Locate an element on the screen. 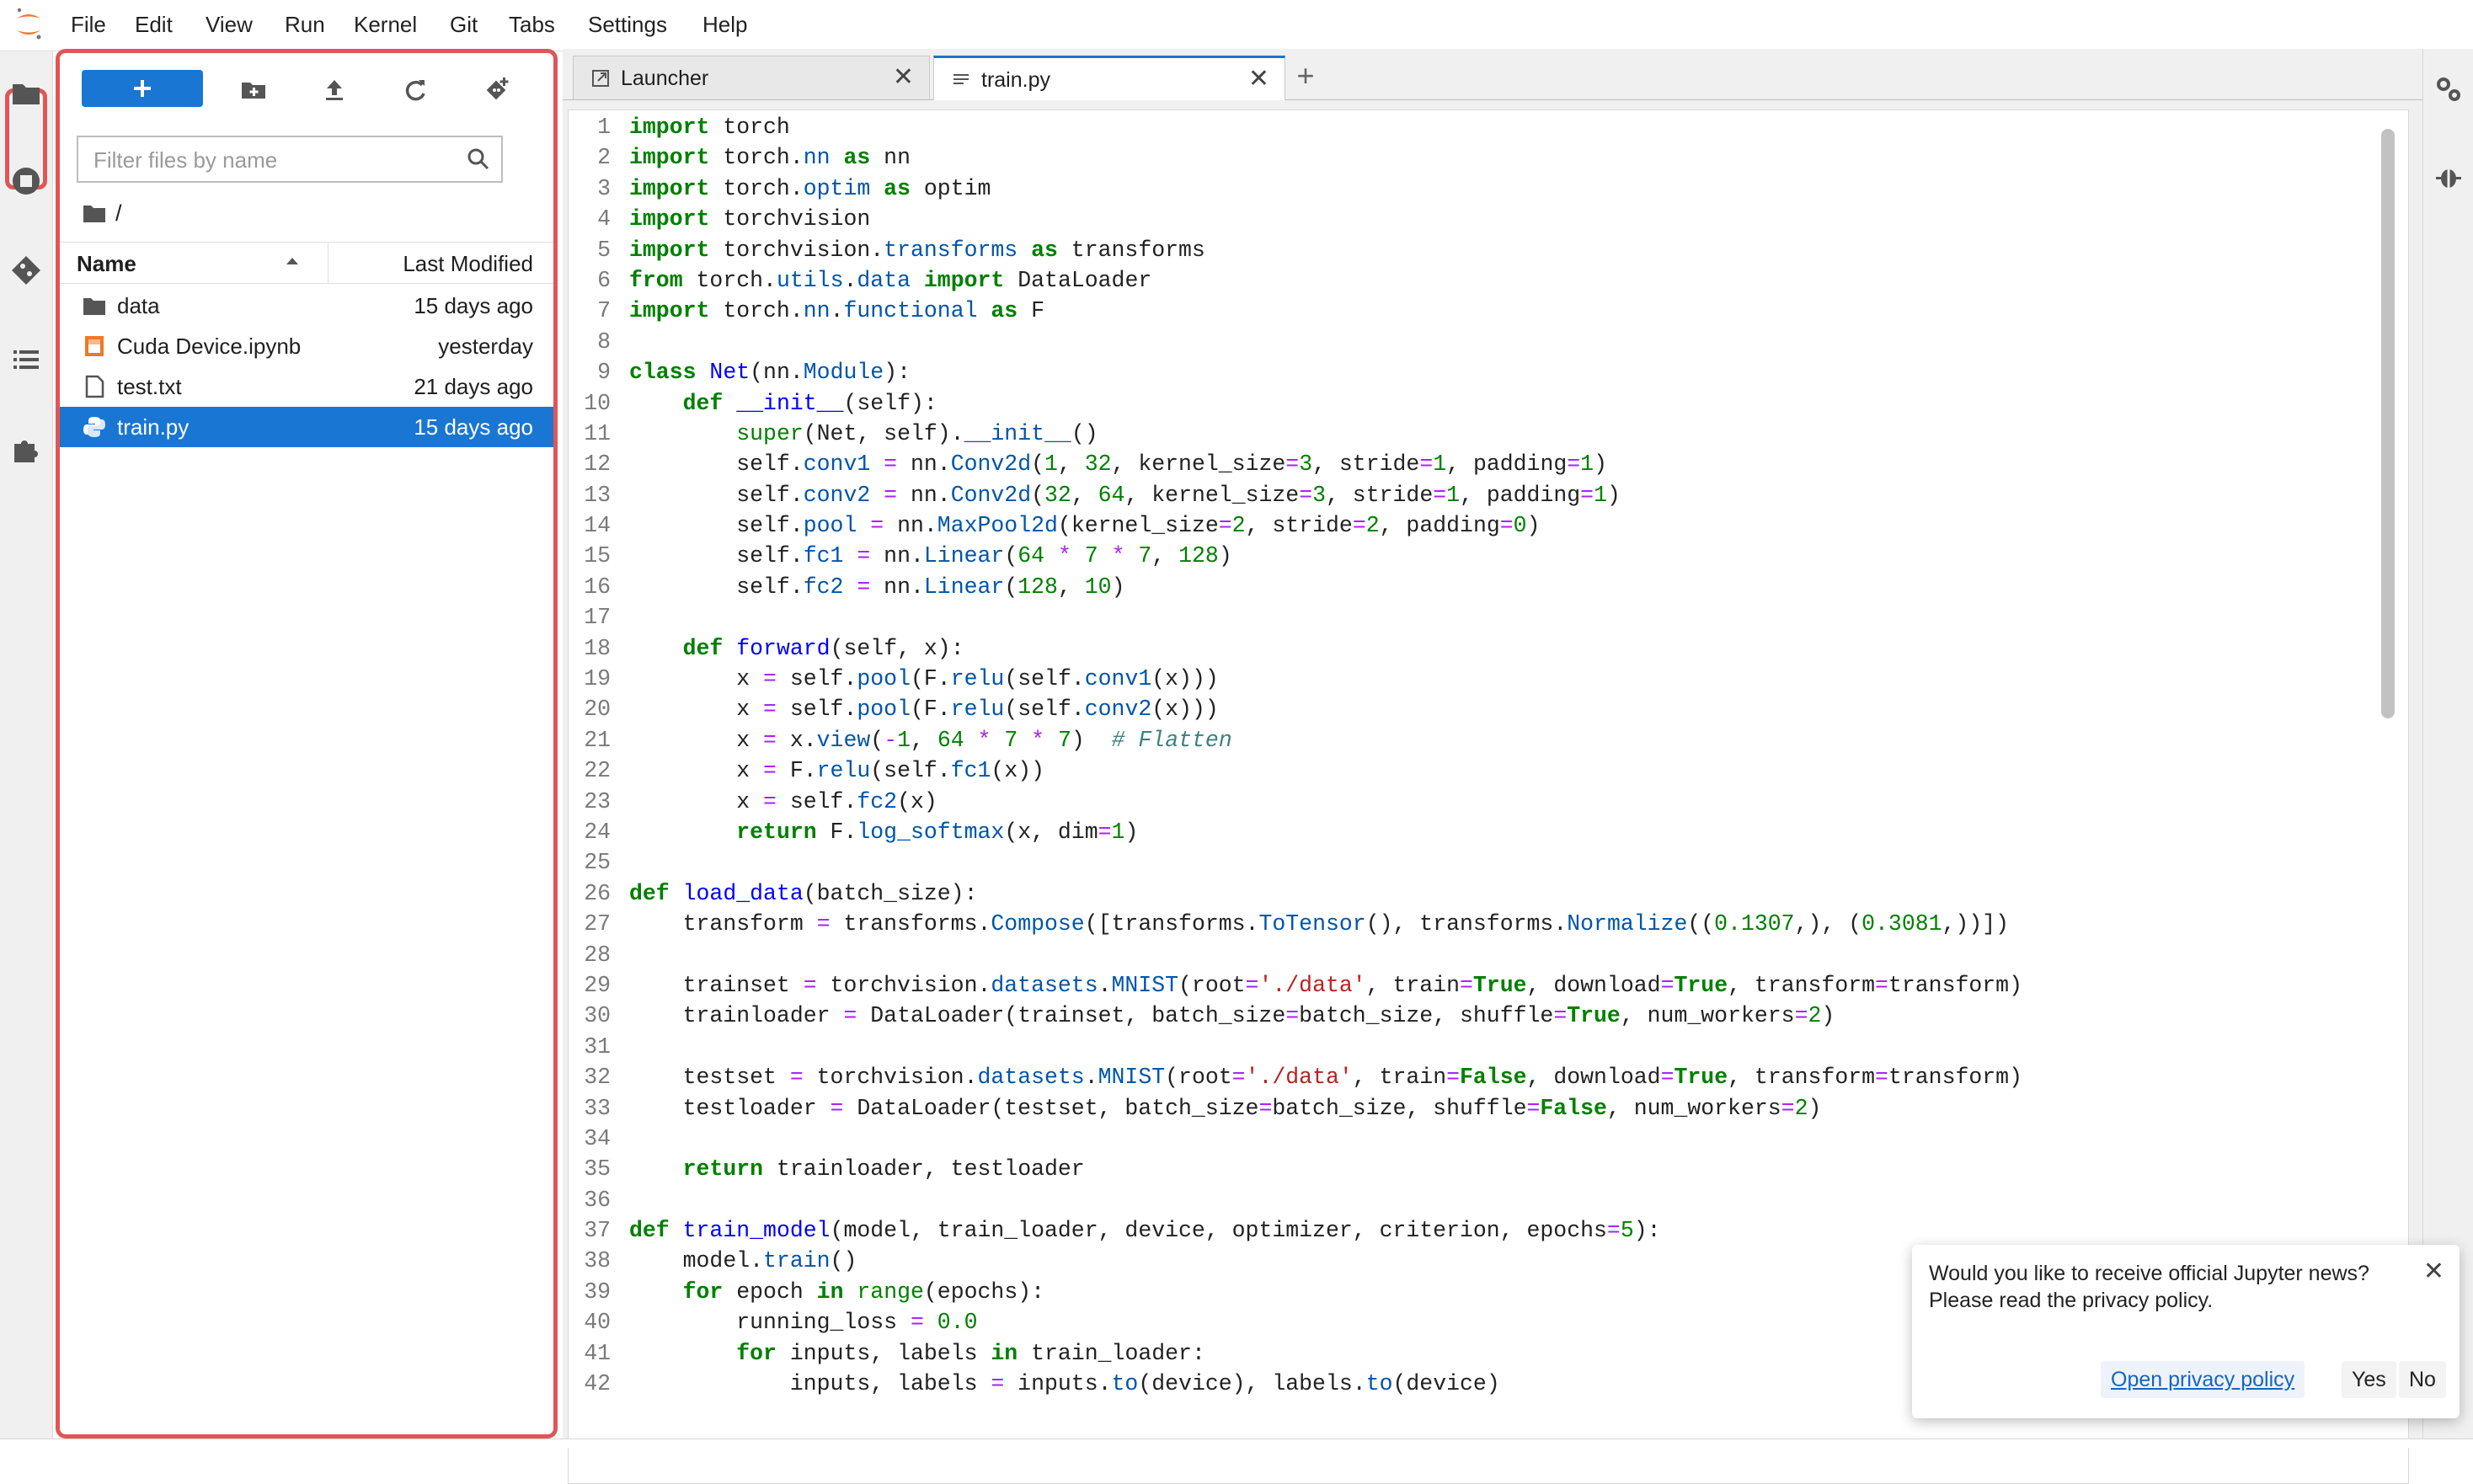 Image resolution: width=2473 pixels, height=1484 pixels. code-line: 9 class Net(nn.Module): is located at coordinates (1295, 372).